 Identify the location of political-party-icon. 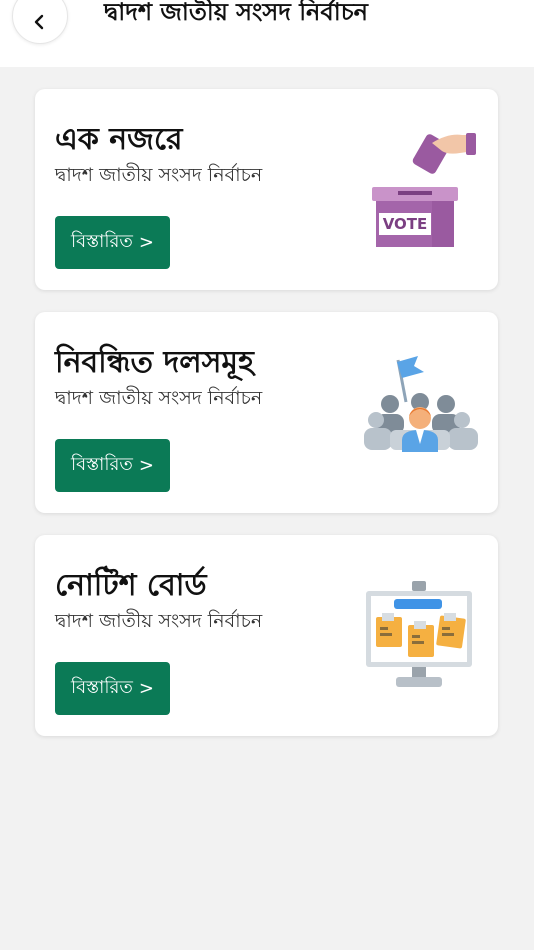
(421, 404).